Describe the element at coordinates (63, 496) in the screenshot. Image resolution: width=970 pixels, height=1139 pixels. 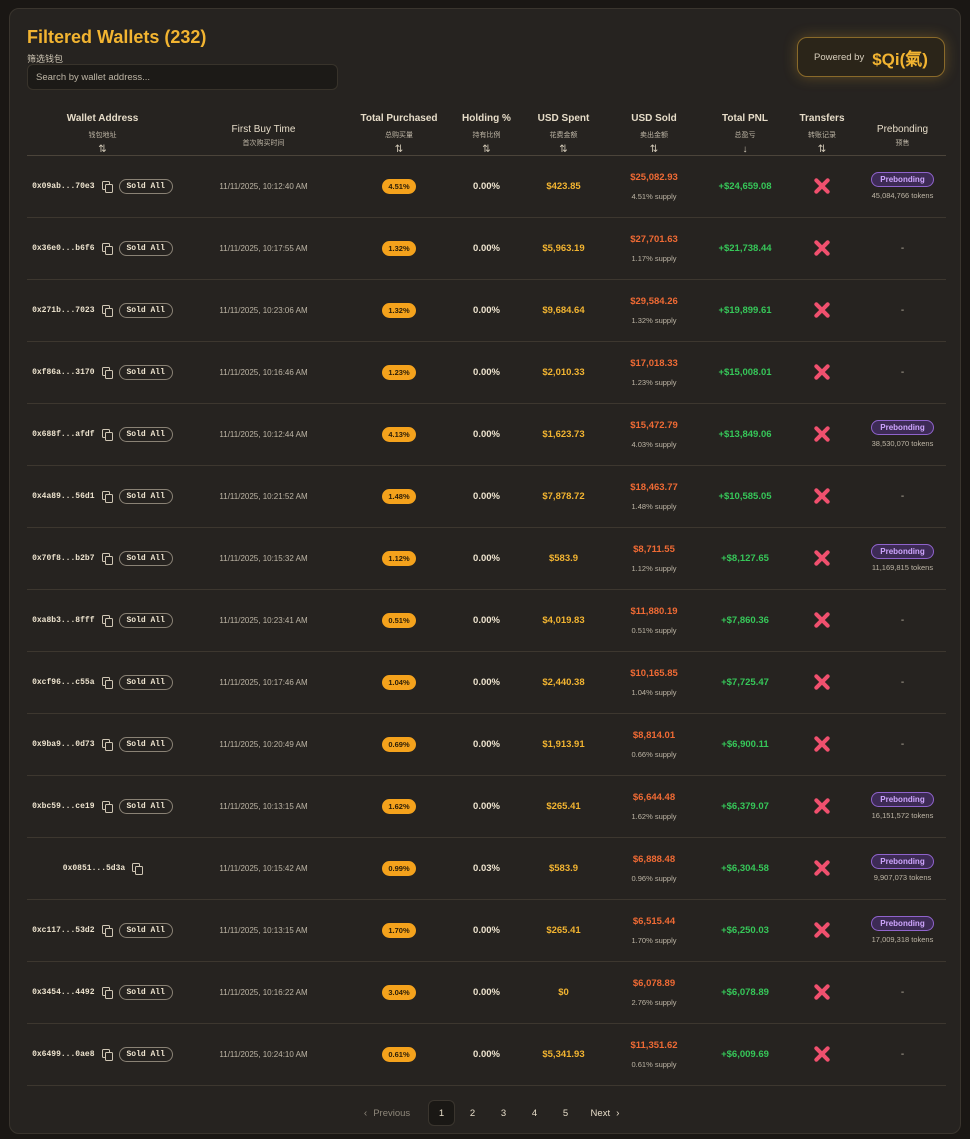
I see `wallet-address-link: 0x4a89...56d1` at that location.